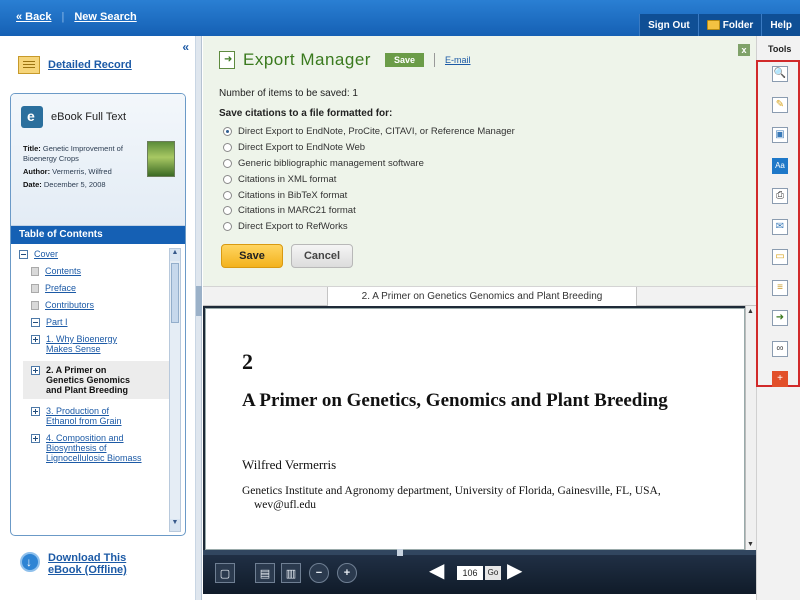 Image resolution: width=800 pixels, height=600 pixels. I want to click on previous-page-icon: ◀, so click(436, 571).